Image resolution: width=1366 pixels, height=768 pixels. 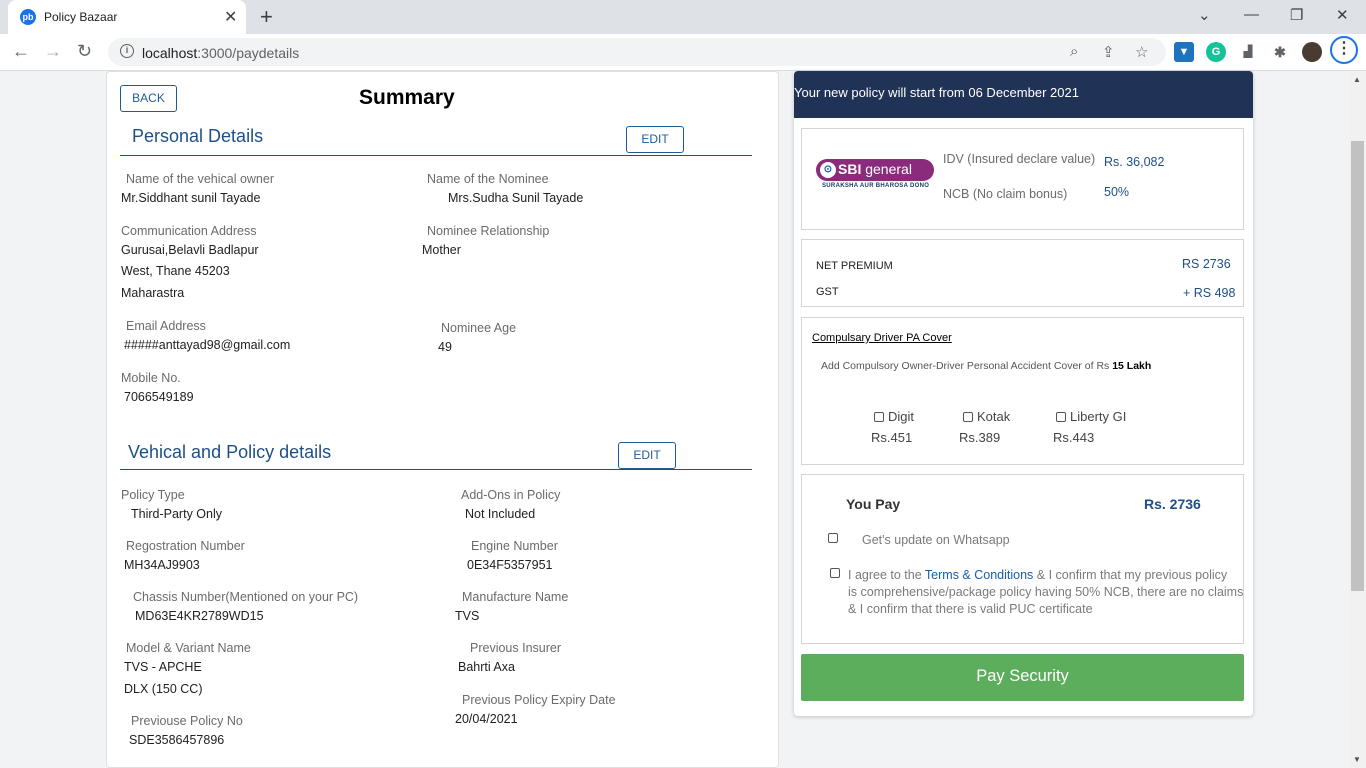 I want to click on share-icon: ⇪, so click(x=1108, y=52).